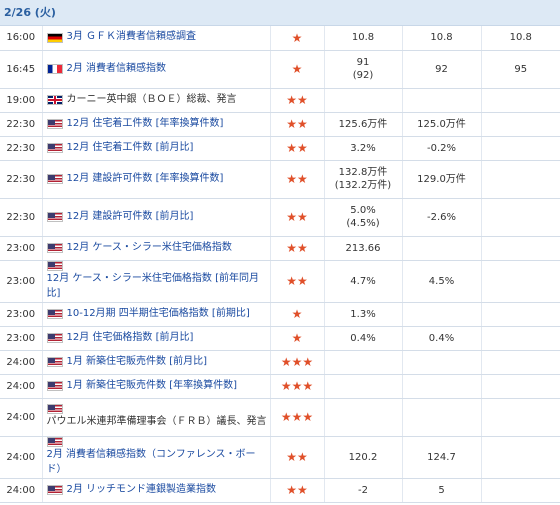 The image size is (560, 505). Describe the element at coordinates (151, 462) in the screenshot. I see `event-name-link: 2月 消費者信頼感指数（コンファレンス・ボード）` at that location.